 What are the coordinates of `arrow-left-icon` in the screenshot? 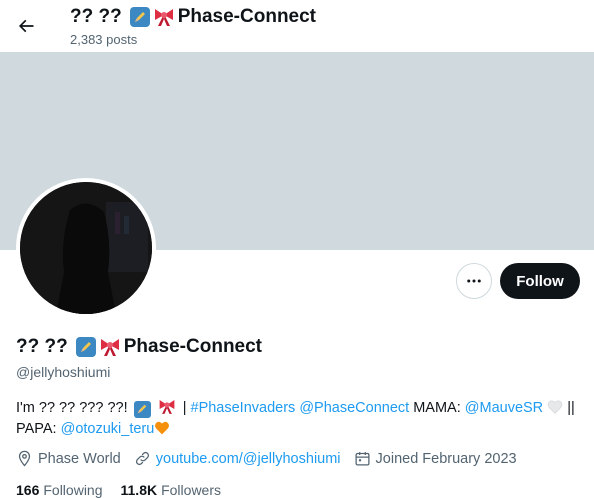 It's located at (26, 26).